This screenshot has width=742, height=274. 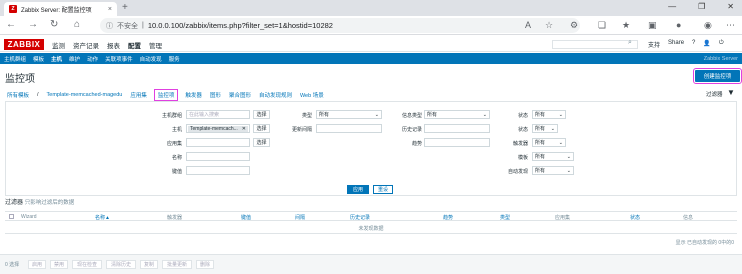 What do you see at coordinates (205, 264) in the screenshot?
I see `delete-button: 删除` at bounding box center [205, 264].